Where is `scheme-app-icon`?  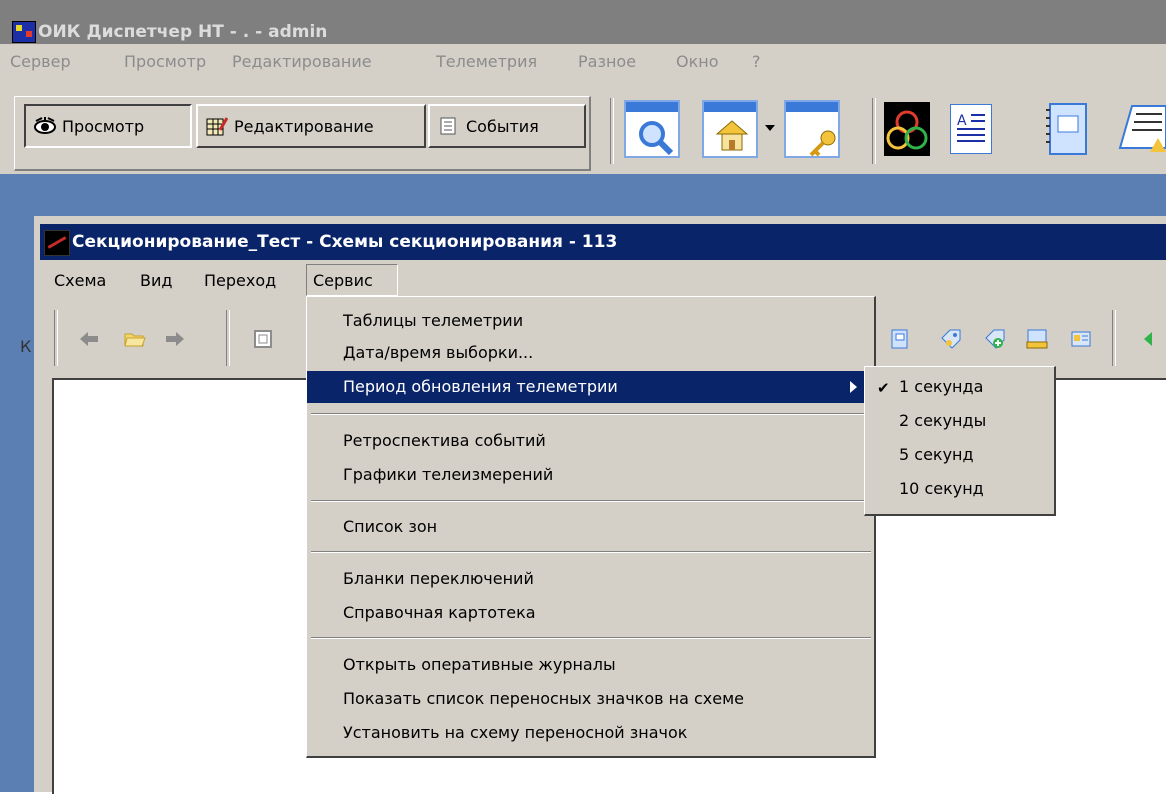 scheme-app-icon is located at coordinates (57, 243).